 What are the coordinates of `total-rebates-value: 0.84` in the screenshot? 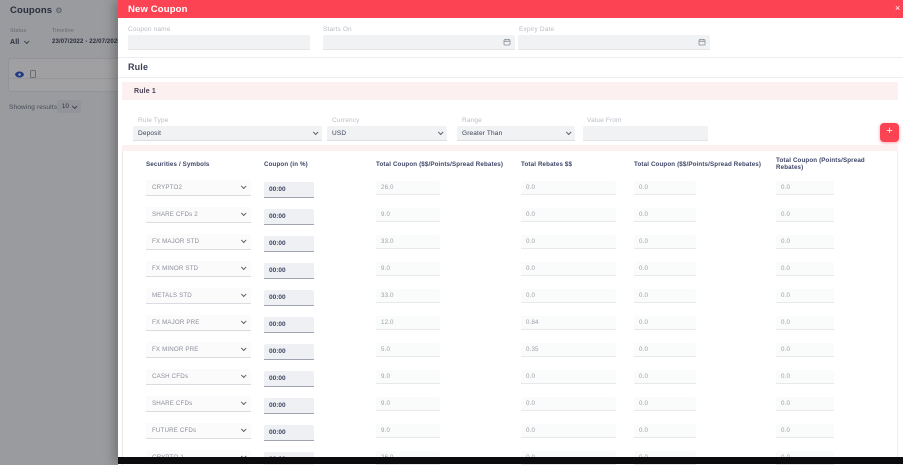 It's located at (568, 322).